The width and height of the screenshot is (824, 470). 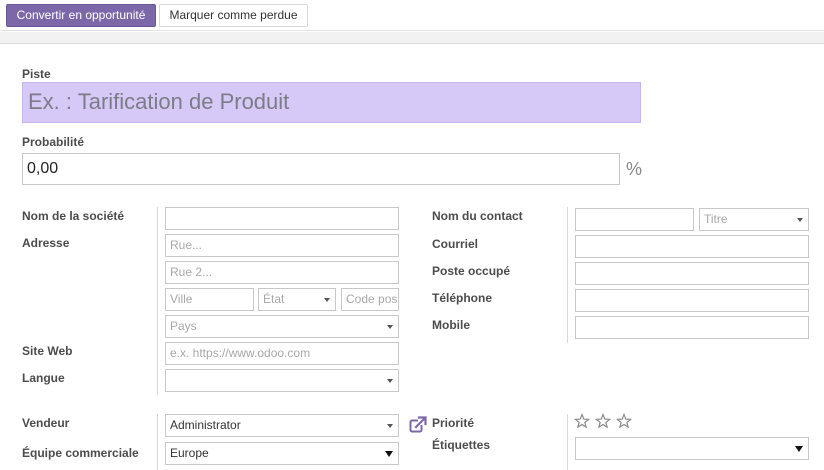 I want to click on mobile-label: Mobile, so click(x=451, y=325).